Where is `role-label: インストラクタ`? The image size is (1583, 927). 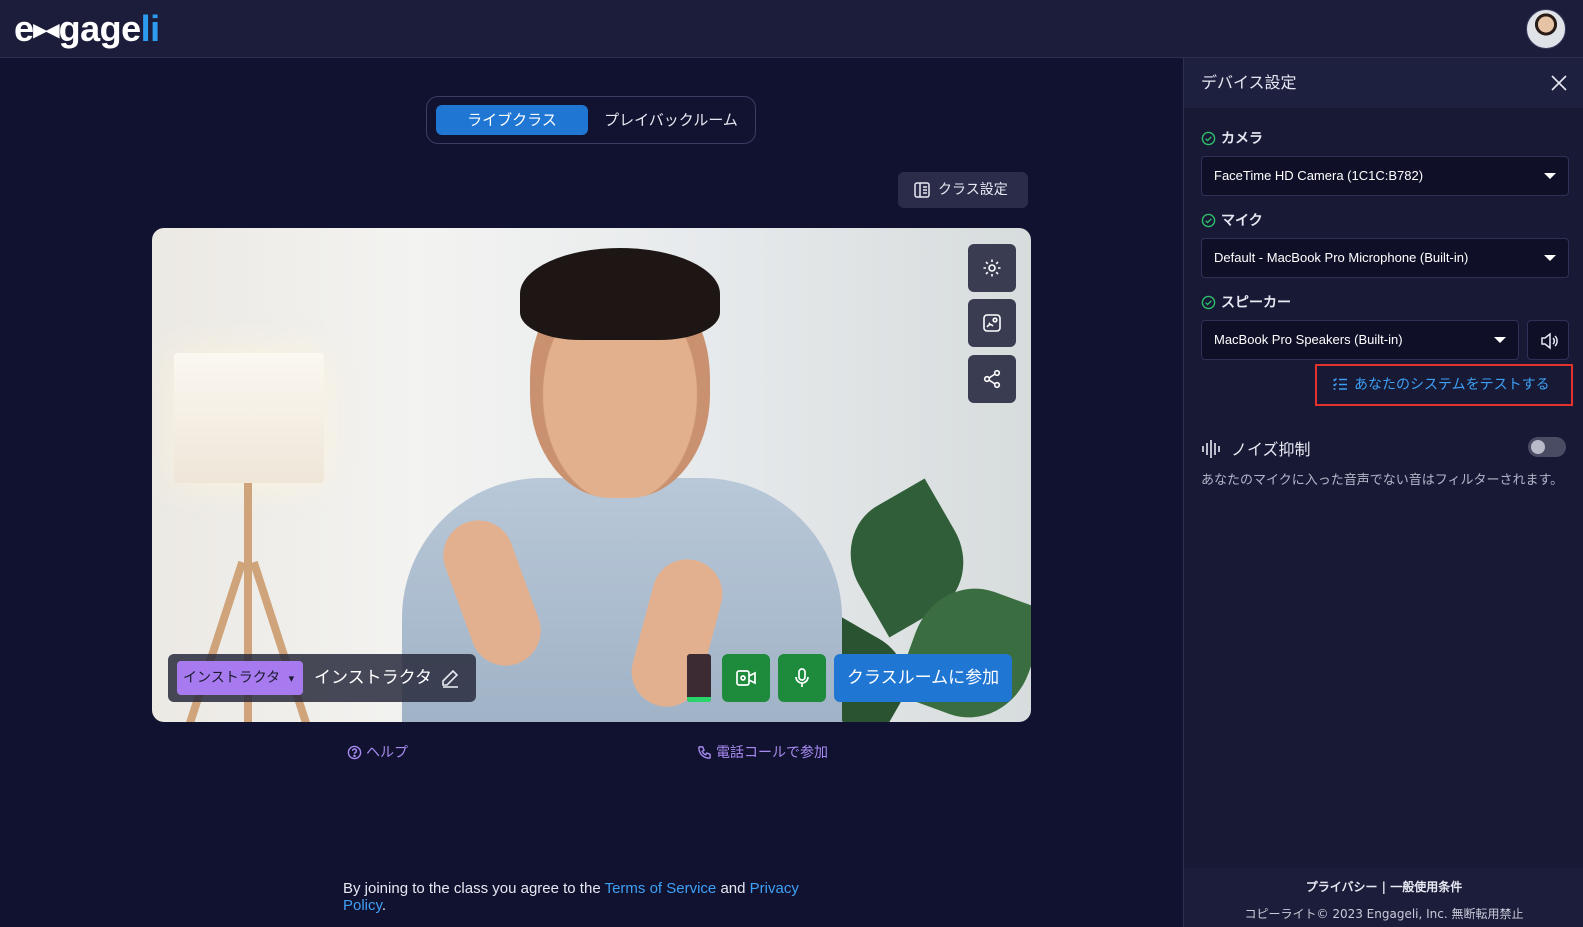
role-label: インストラクタ is located at coordinates (232, 678).